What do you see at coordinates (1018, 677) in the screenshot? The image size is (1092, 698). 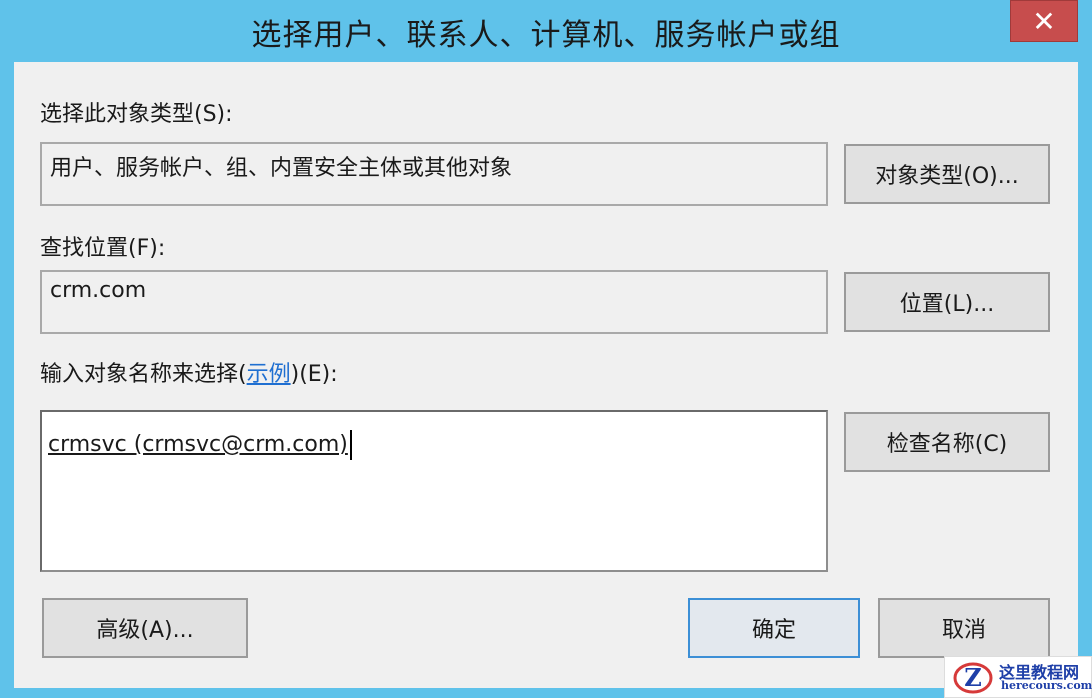 I see `watermark: Z 这里教程网 herecours.com` at bounding box center [1018, 677].